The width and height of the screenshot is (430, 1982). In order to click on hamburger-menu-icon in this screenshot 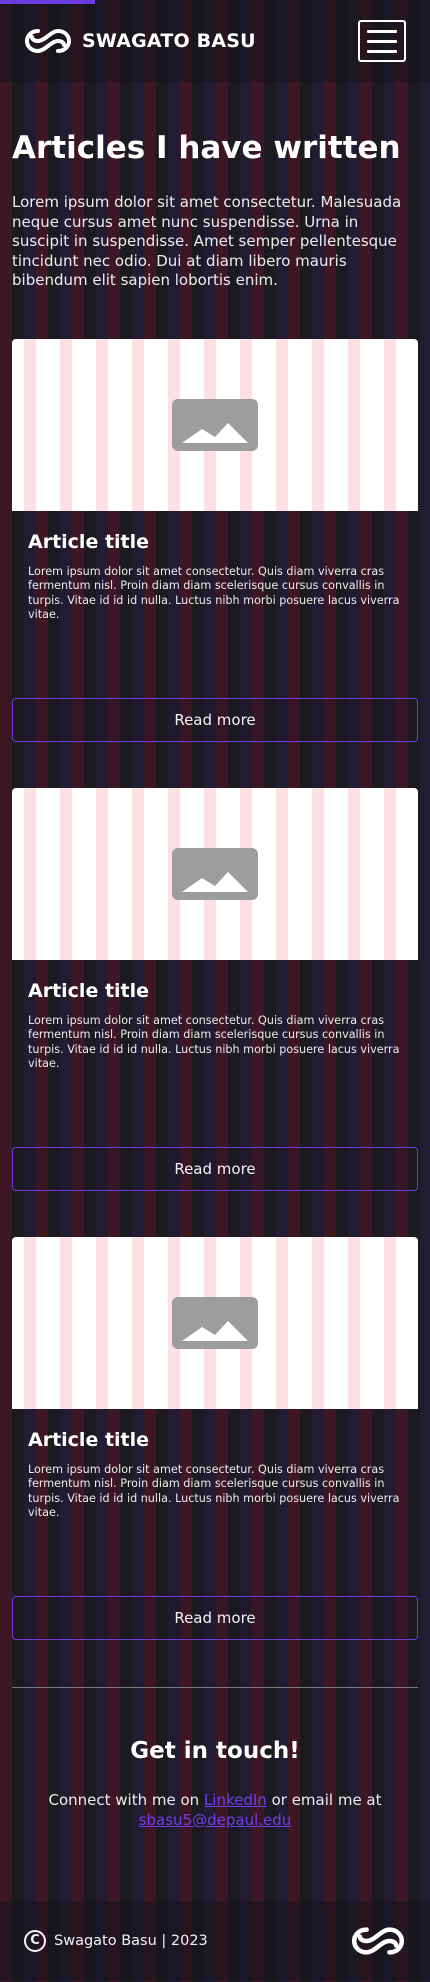, I will do `click(382, 41)`.